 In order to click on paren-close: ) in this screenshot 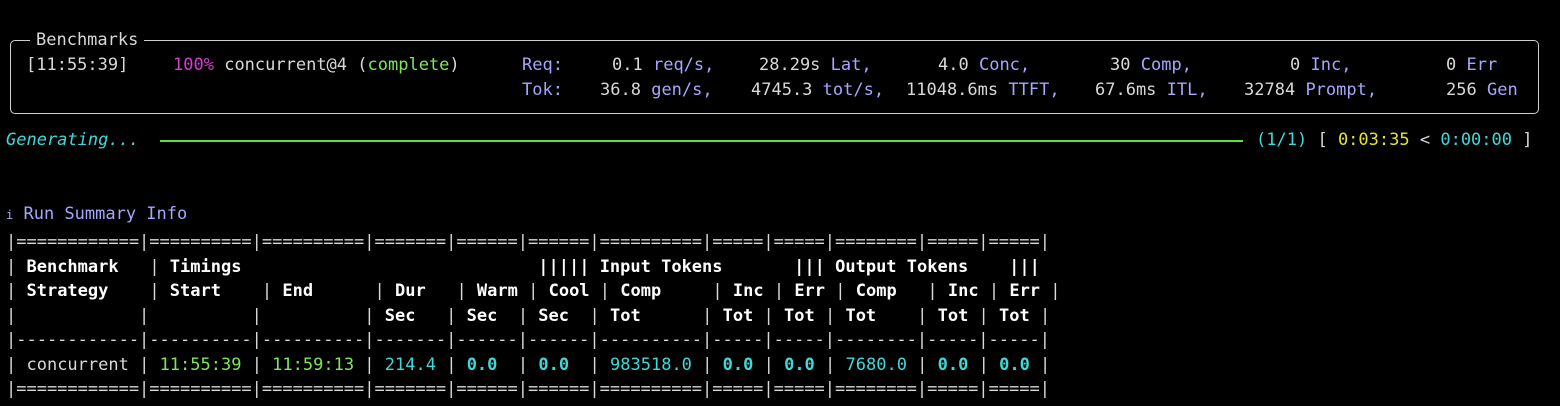, I will do `click(454, 65)`.